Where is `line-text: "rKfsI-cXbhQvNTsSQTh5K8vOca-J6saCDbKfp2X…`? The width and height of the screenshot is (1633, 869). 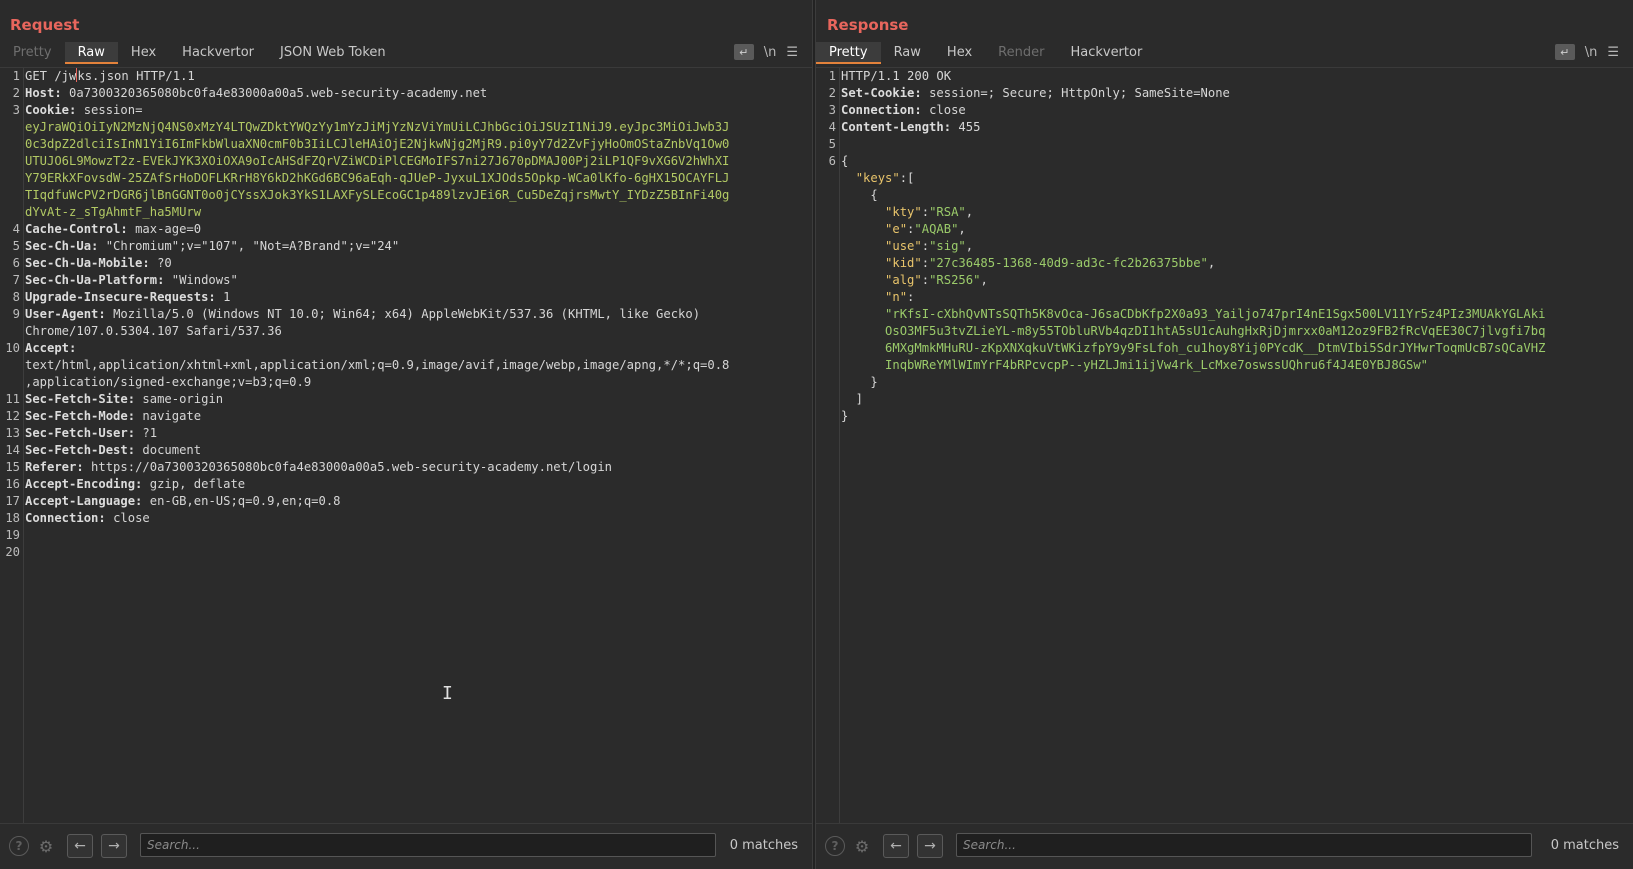 line-text: "rKfsI-cXbhQvNTsSQTh5K8vOca-J6saCDbKfp2X… is located at coordinates (1193, 314).